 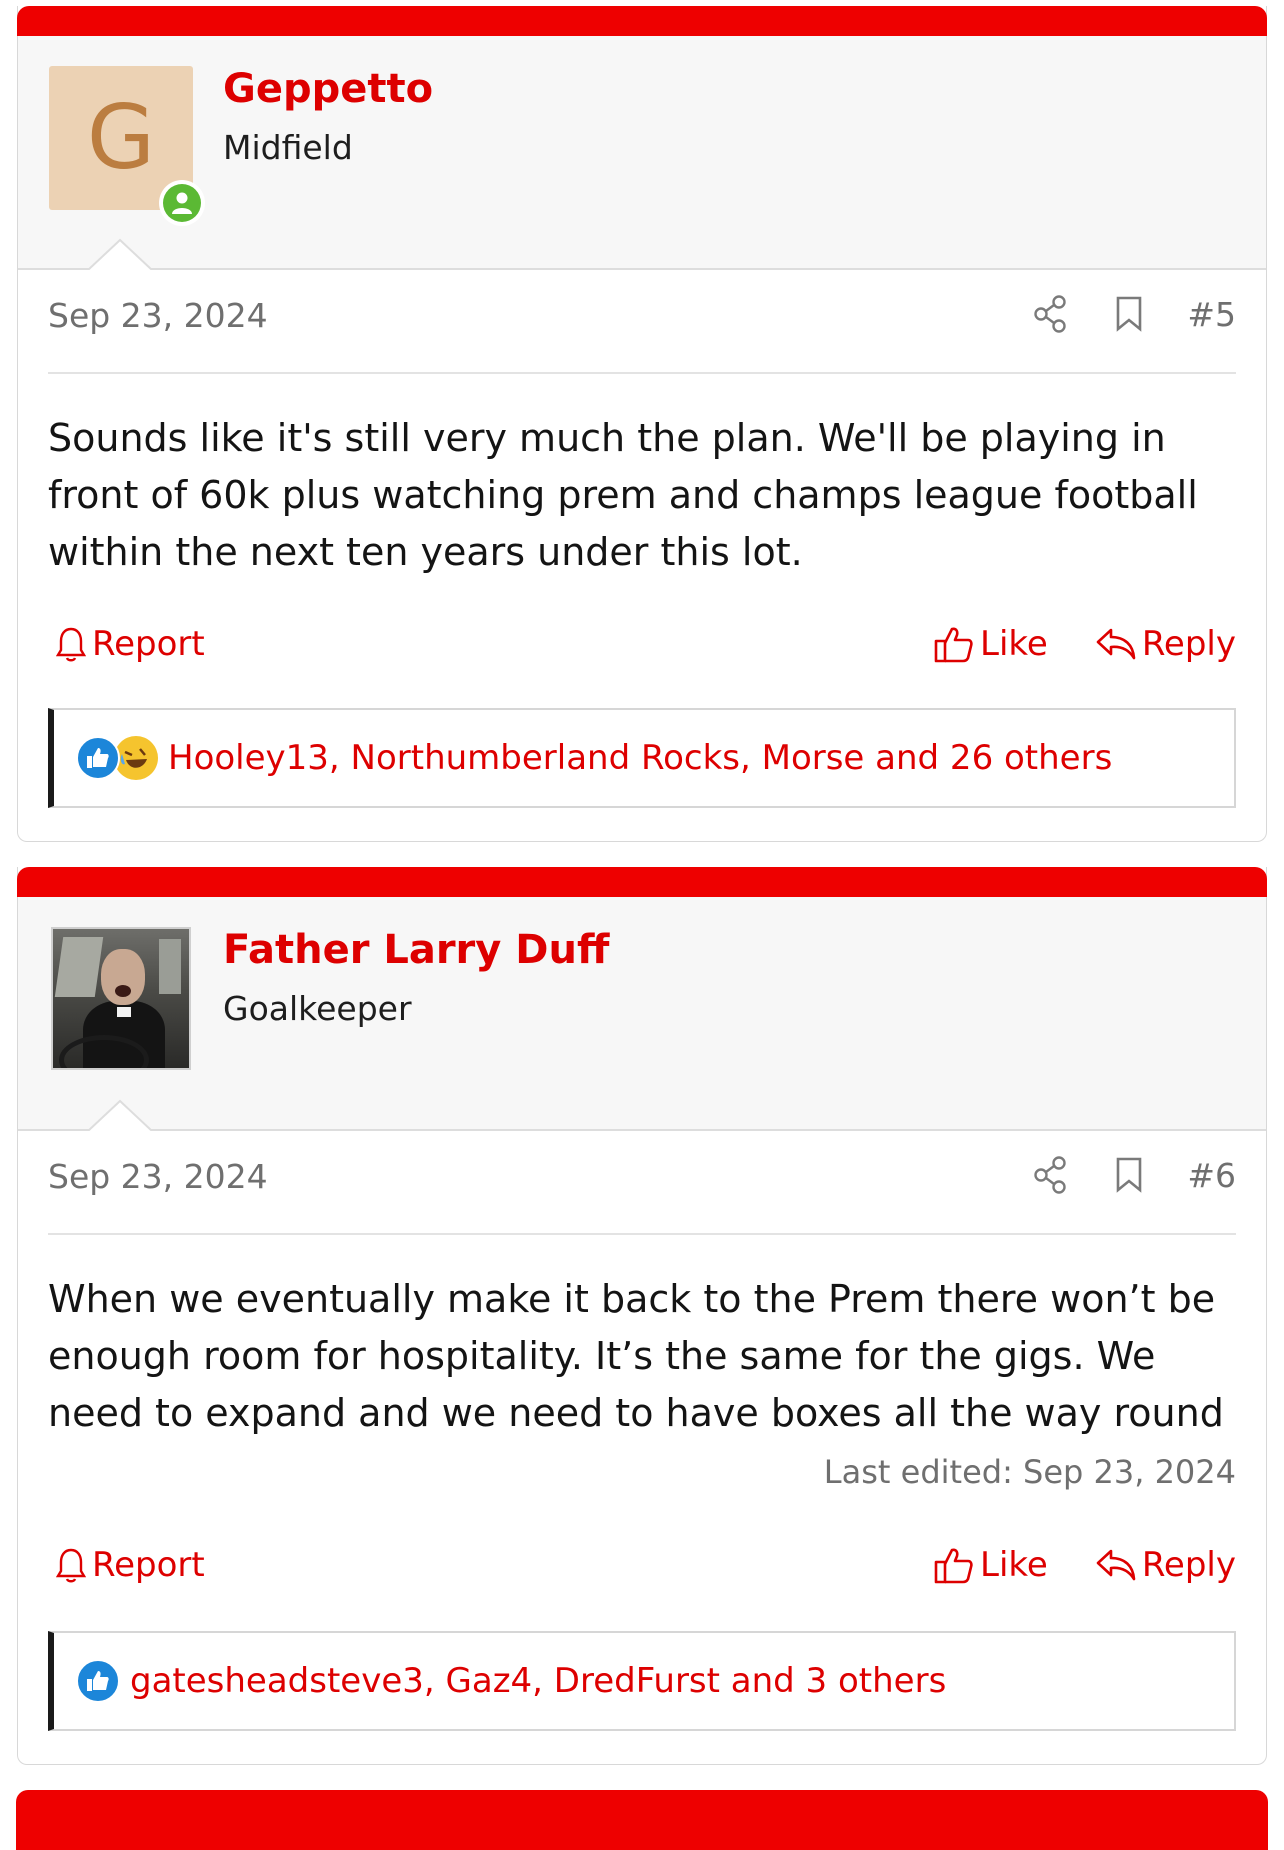 What do you see at coordinates (642, 1820) in the screenshot?
I see `next-post-header-bar` at bounding box center [642, 1820].